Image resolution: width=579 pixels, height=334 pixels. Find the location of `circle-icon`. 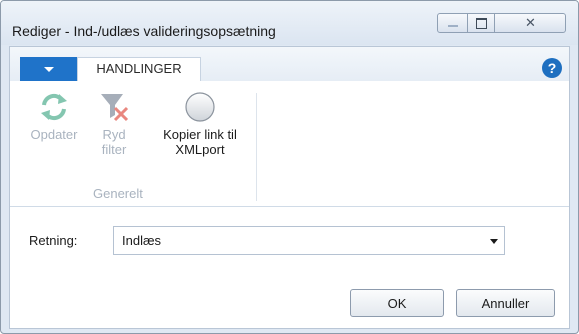

circle-icon is located at coordinates (200, 107).